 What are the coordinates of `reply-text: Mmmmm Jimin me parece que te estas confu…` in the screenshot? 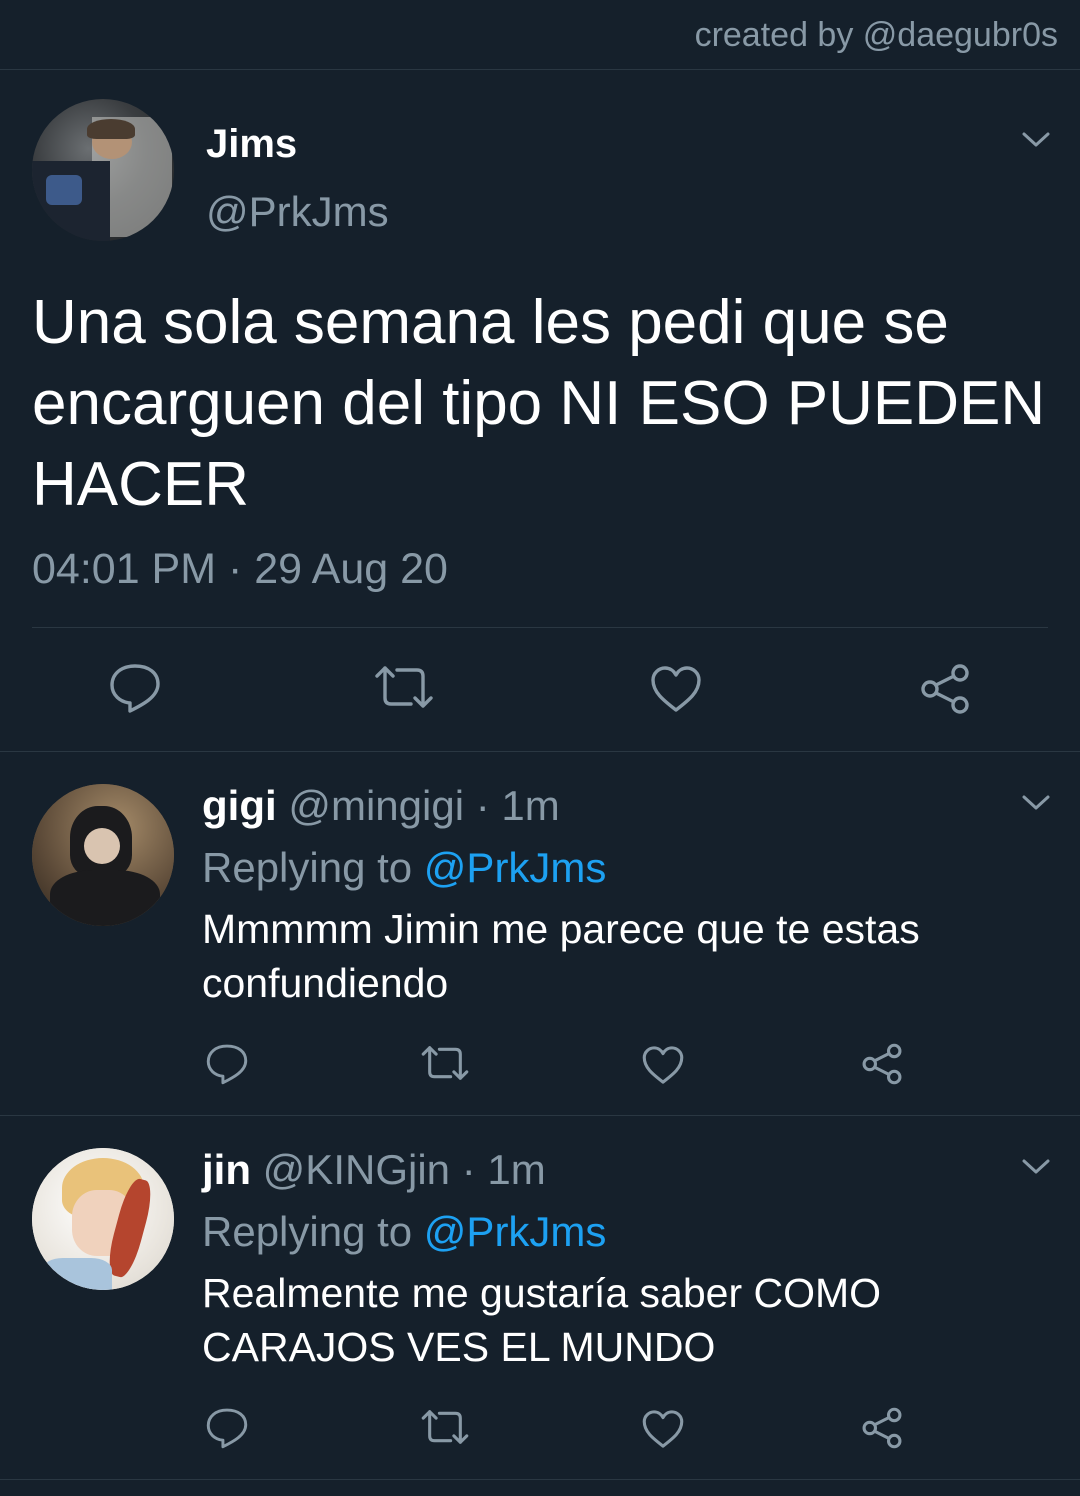 It's located at (561, 956).